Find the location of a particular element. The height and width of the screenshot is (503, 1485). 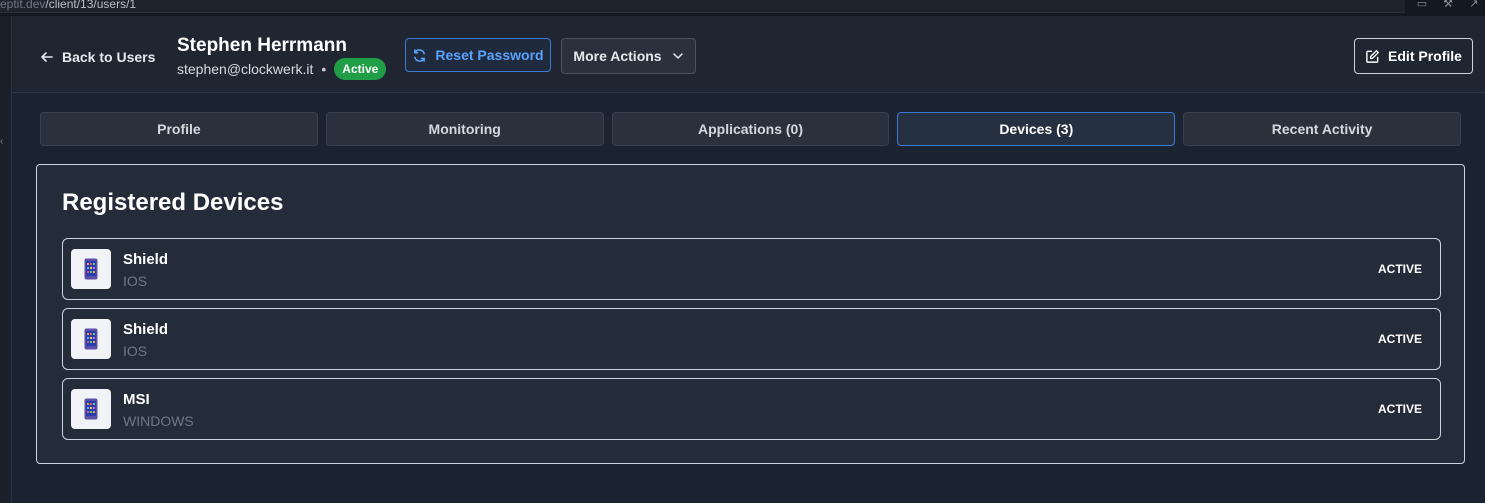

url-path: /client/13/users/1 is located at coordinates (91, 5).